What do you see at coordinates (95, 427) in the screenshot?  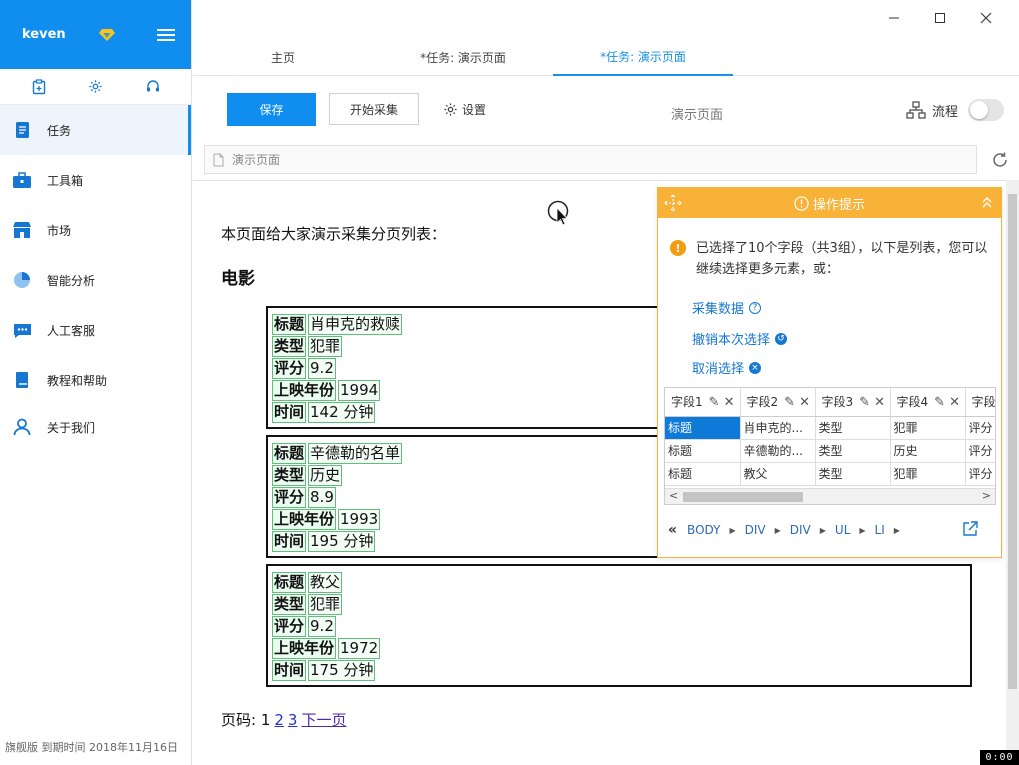 I see `sidebar-item-about: 关于我们` at bounding box center [95, 427].